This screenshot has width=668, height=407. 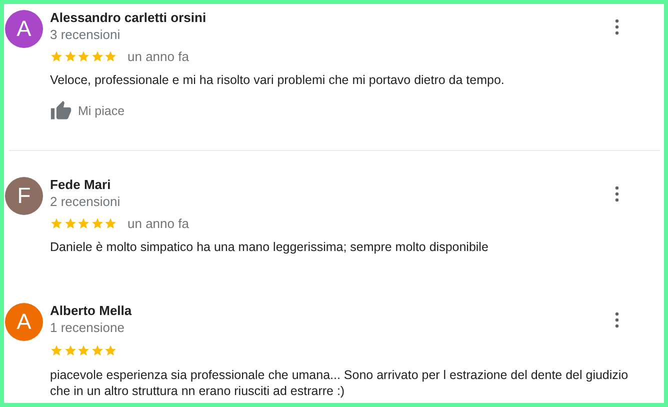 I want to click on like-button: Mi piace, so click(x=87, y=111).